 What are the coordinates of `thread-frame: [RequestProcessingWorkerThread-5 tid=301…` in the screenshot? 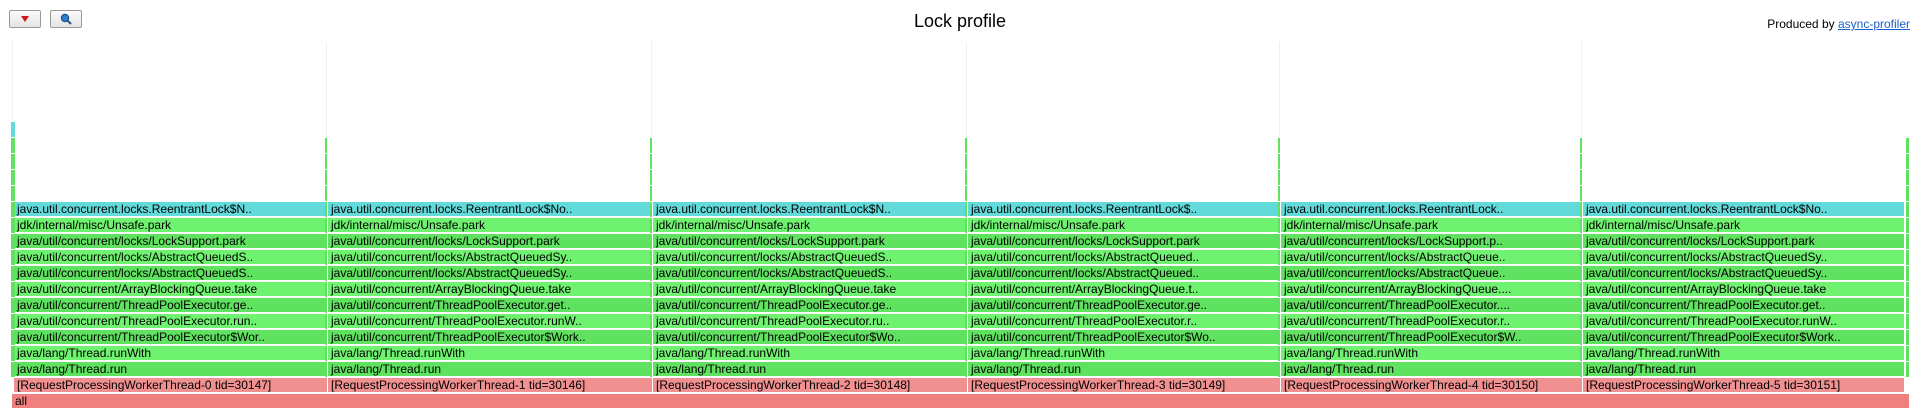 It's located at (1744, 385).